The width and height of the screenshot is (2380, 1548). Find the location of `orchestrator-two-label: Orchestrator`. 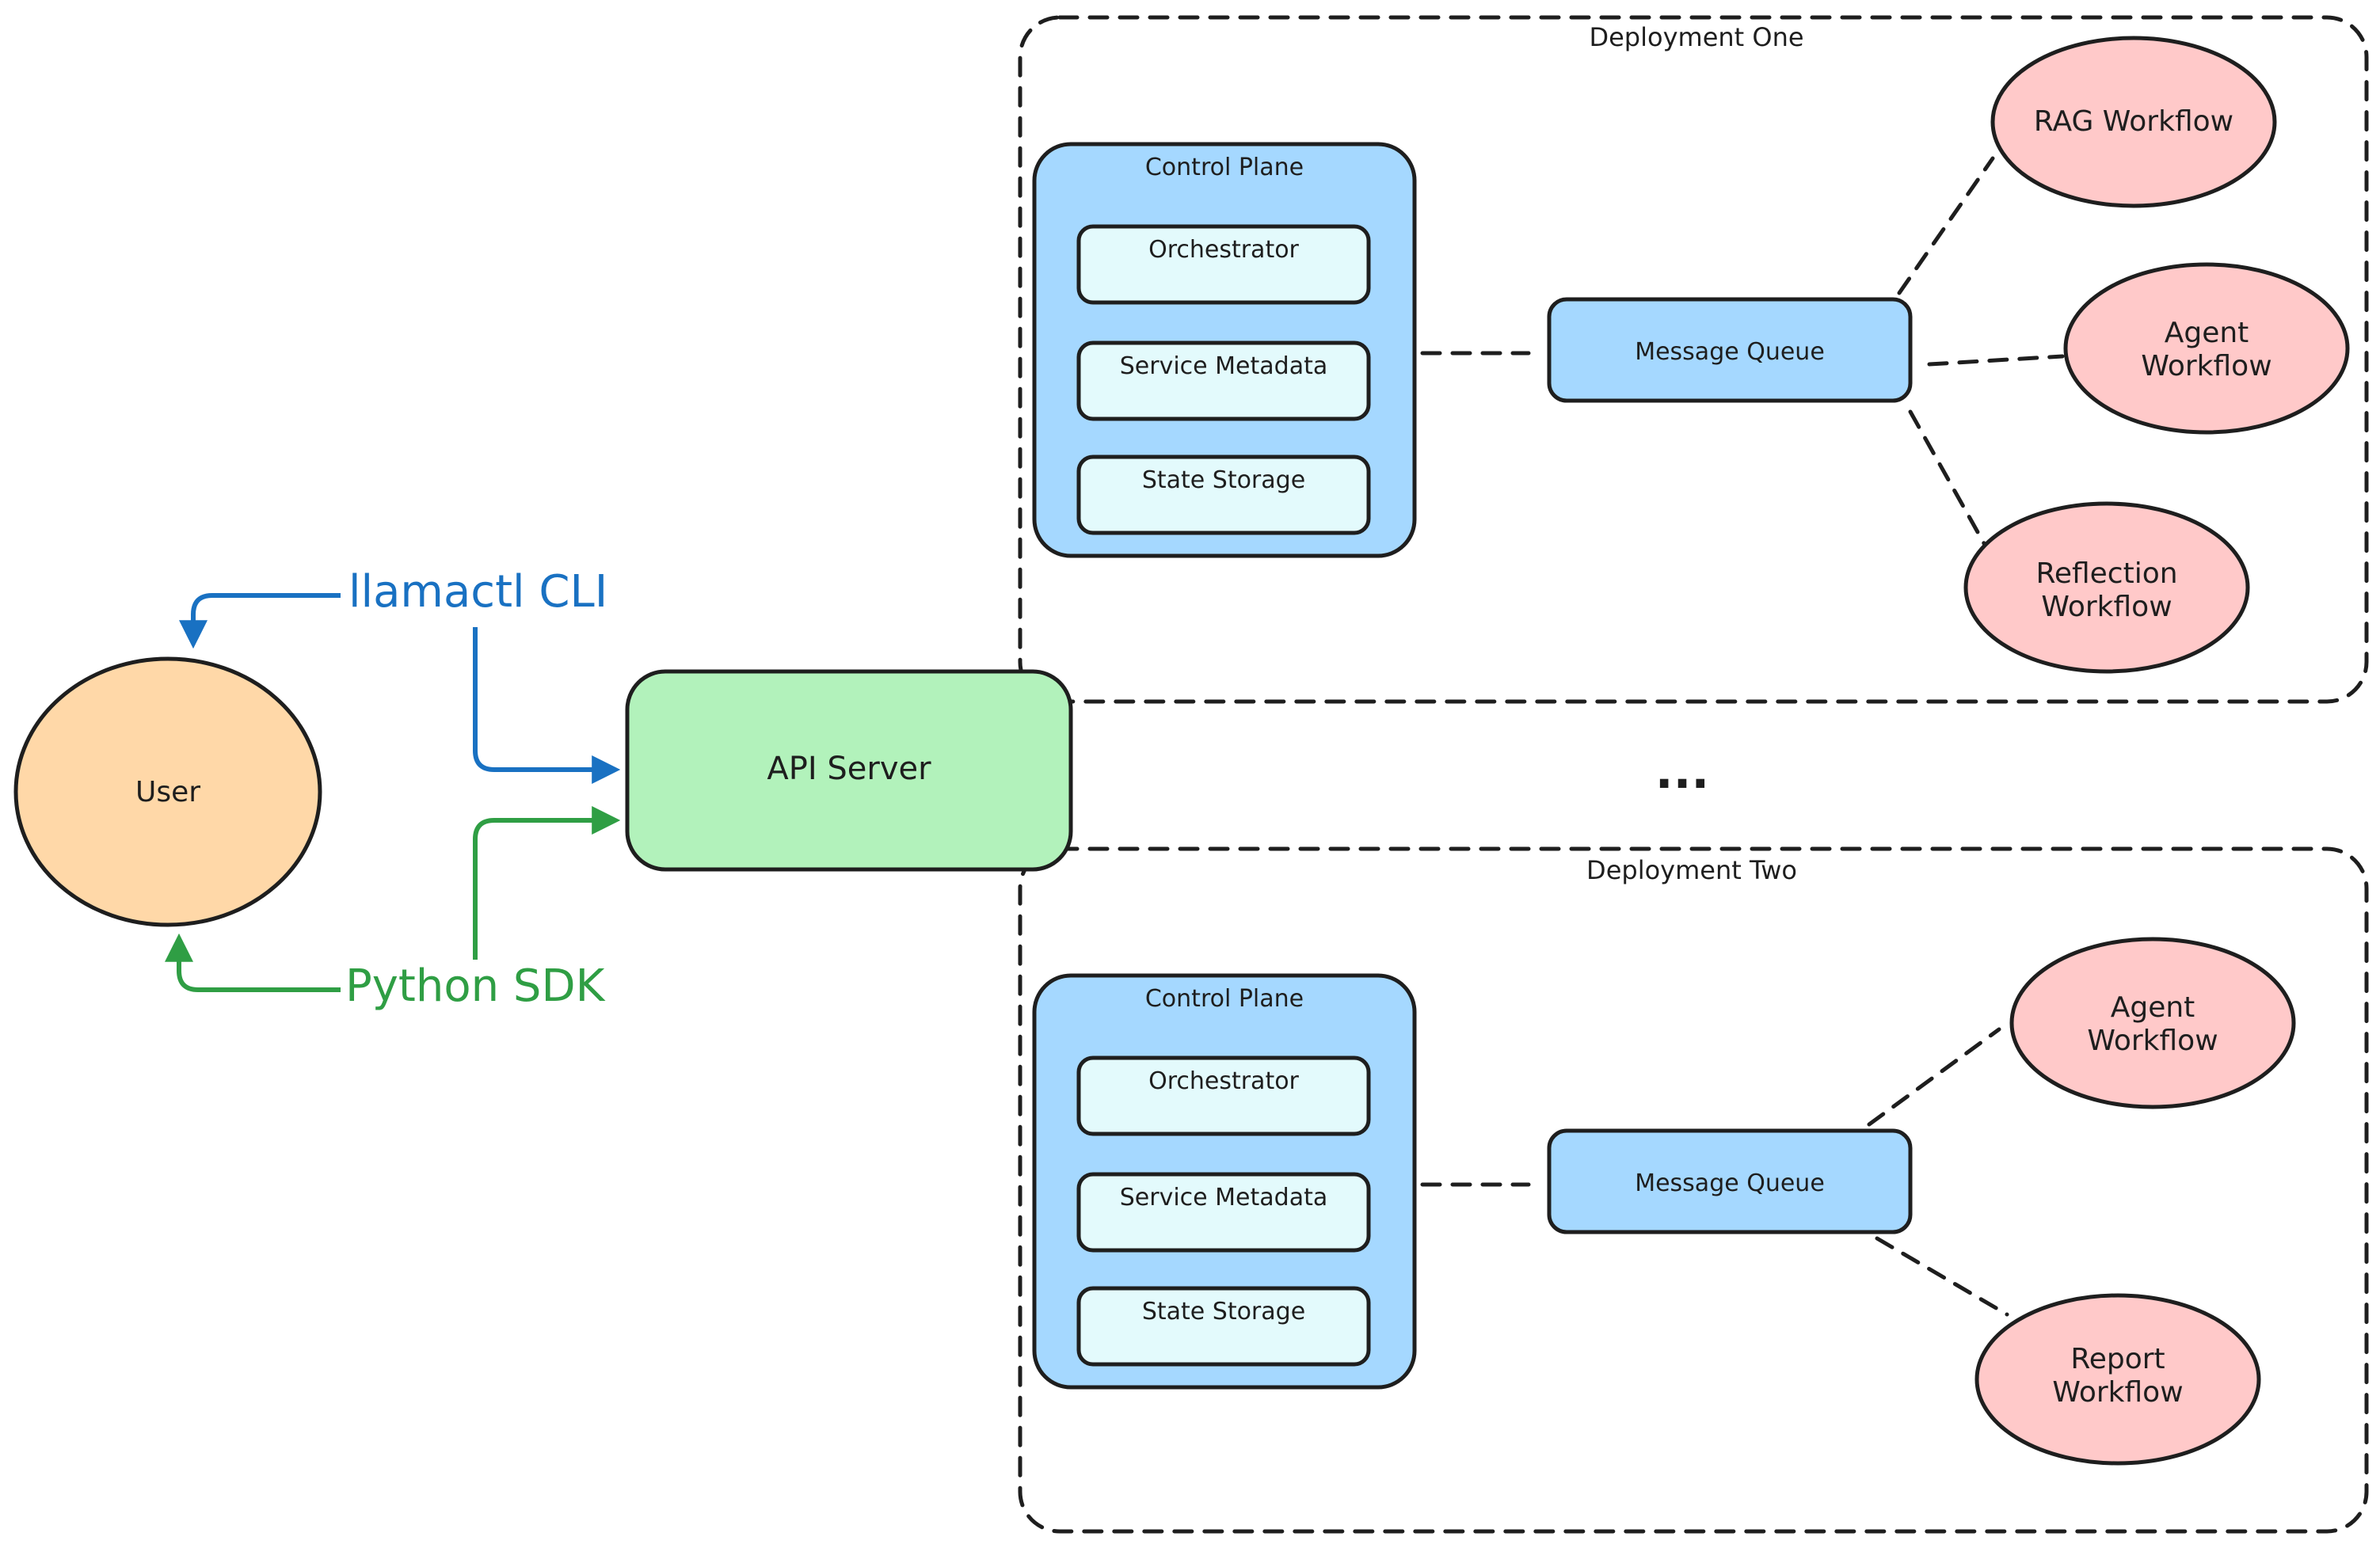

orchestrator-two-label: Orchestrator is located at coordinates (1223, 1081).